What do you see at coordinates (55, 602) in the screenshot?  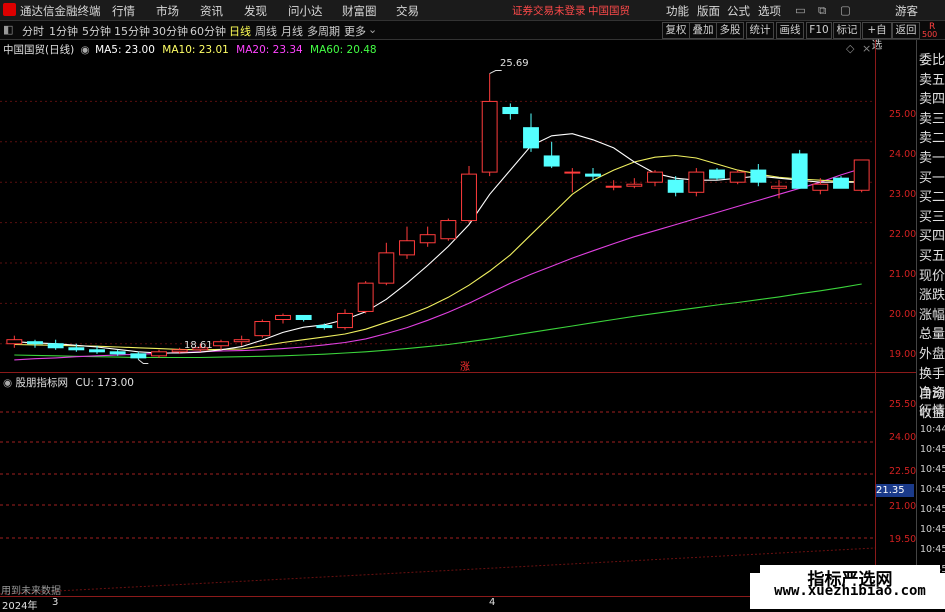 I see `axis-month-3: 3` at bounding box center [55, 602].